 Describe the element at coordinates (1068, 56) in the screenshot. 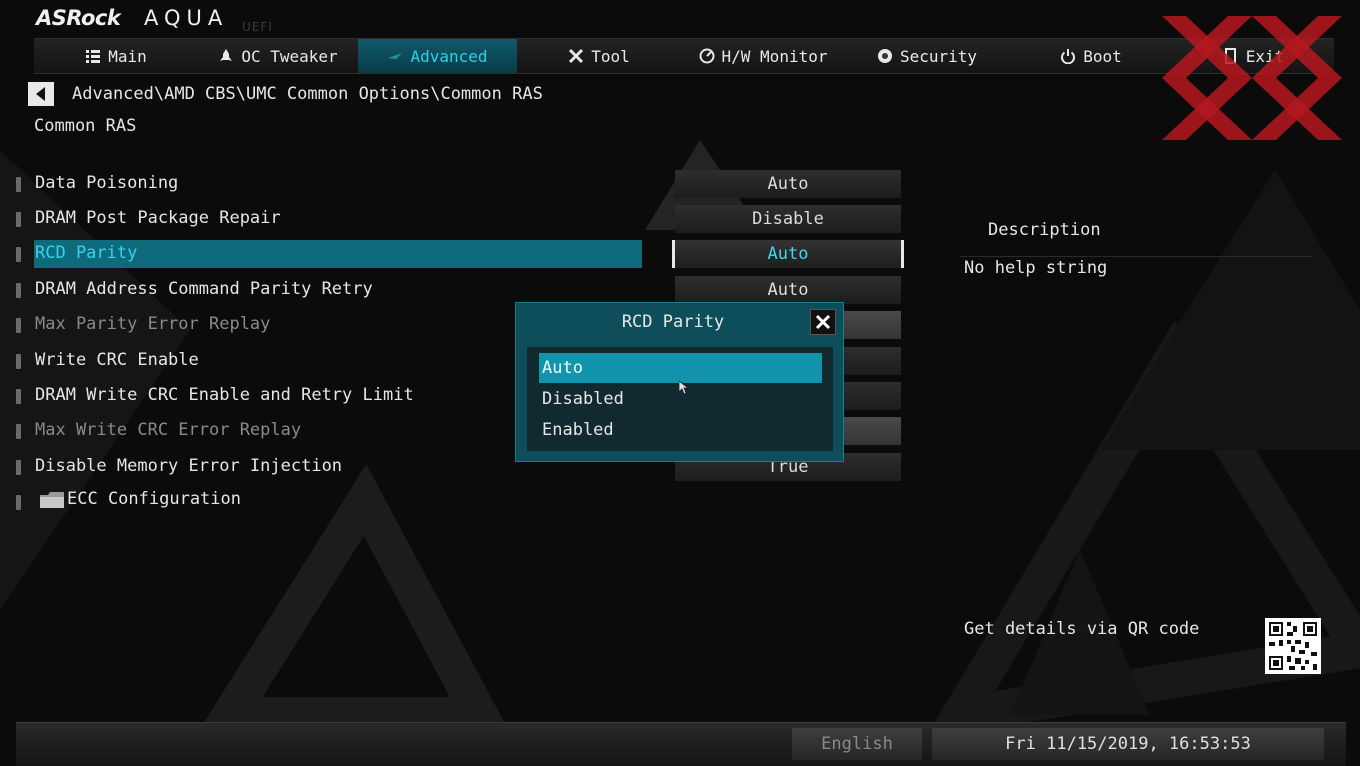

I see `power-icon` at that location.